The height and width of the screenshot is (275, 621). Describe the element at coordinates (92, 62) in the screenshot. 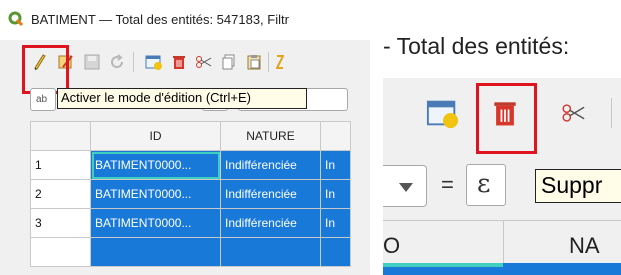

I see `save-edits-icon` at that location.